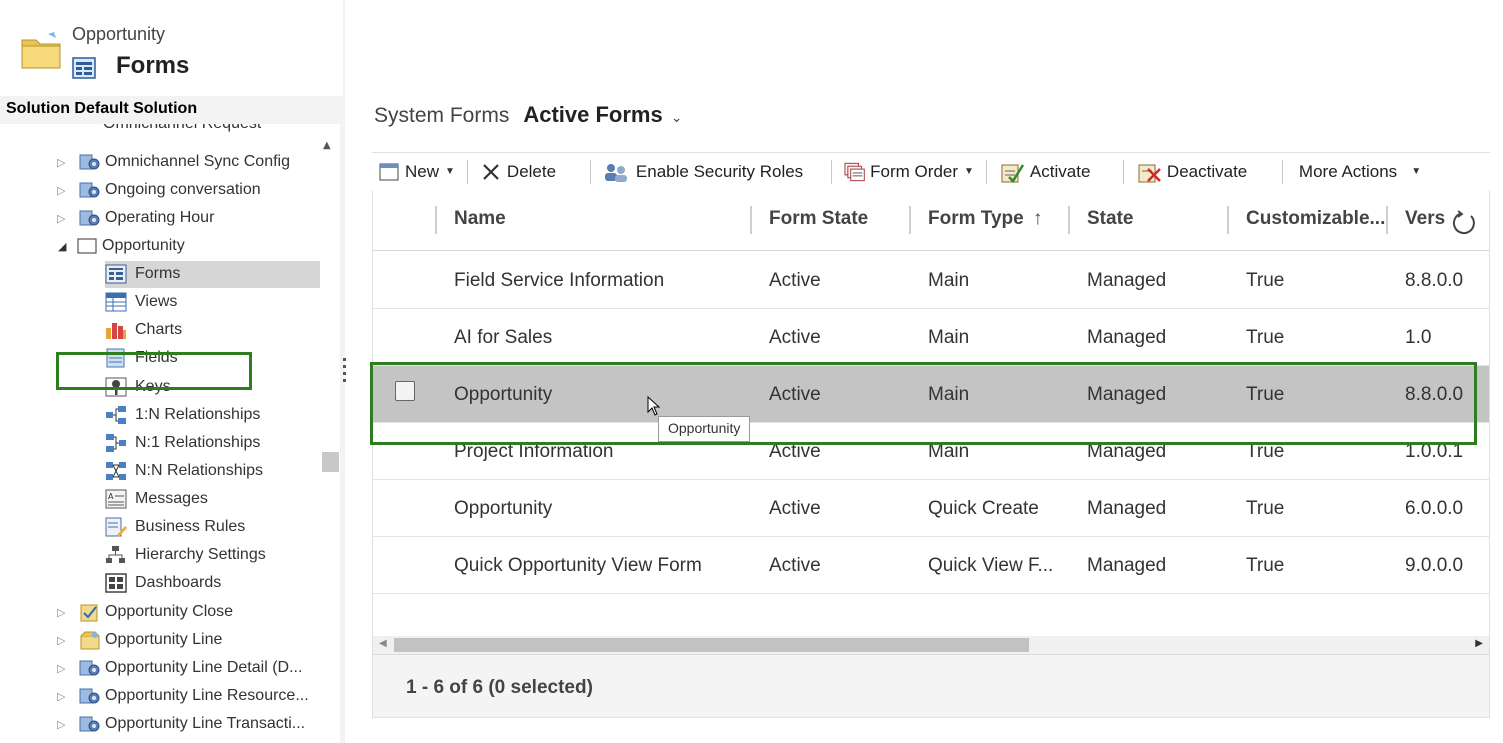 The width and height of the screenshot is (1503, 743). What do you see at coordinates (909, 171) in the screenshot?
I see `form-order-button: Form Order ▼` at bounding box center [909, 171].